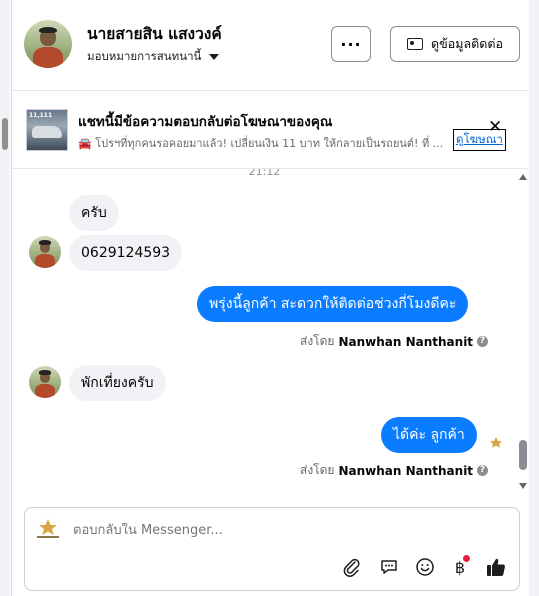 The width and height of the screenshot is (539, 596). What do you see at coordinates (154, 33) in the screenshot?
I see `contact-name: นายสายสิน แสงวงค์` at bounding box center [154, 33].